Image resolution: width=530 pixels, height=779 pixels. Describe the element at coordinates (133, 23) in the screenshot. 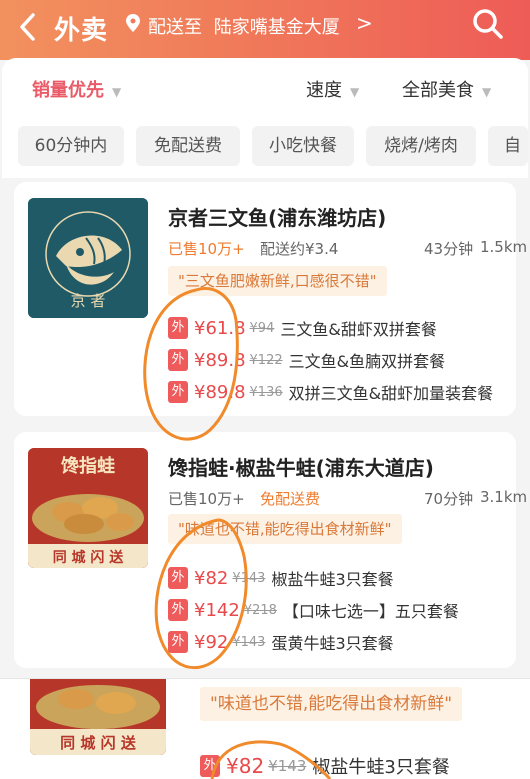

I see `location-pin-icon` at that location.